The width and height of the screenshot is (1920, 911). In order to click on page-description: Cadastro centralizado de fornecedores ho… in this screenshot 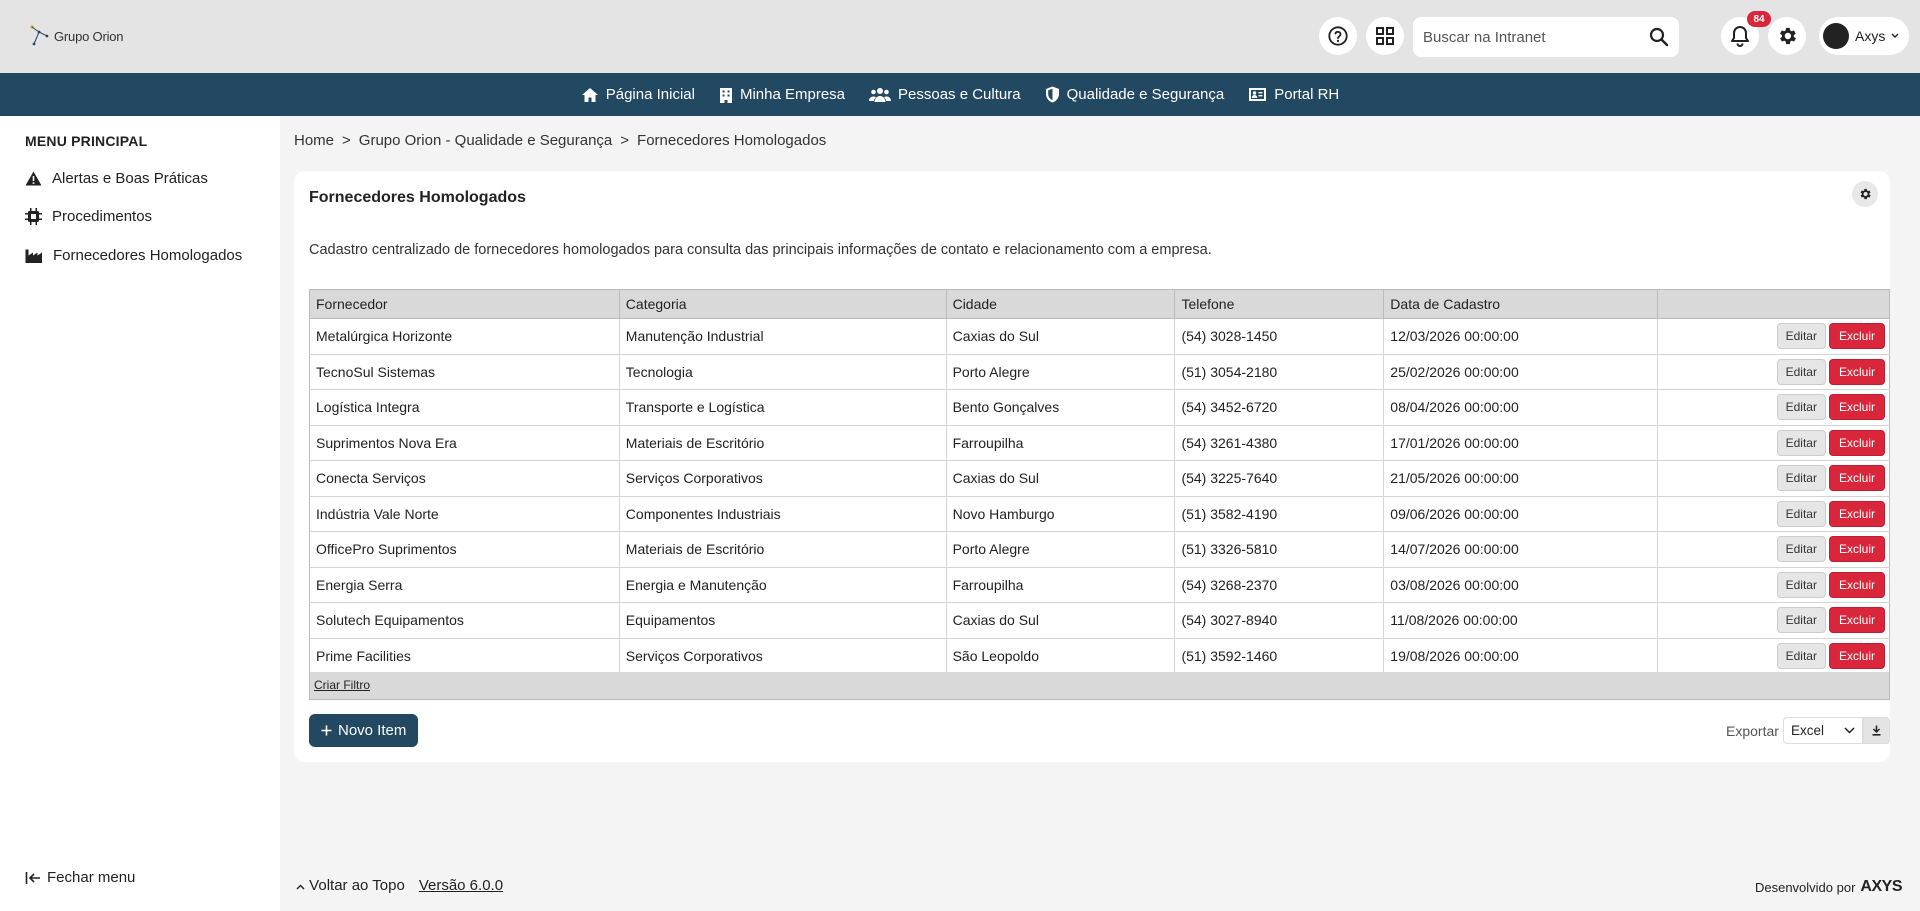, I will do `click(760, 250)`.